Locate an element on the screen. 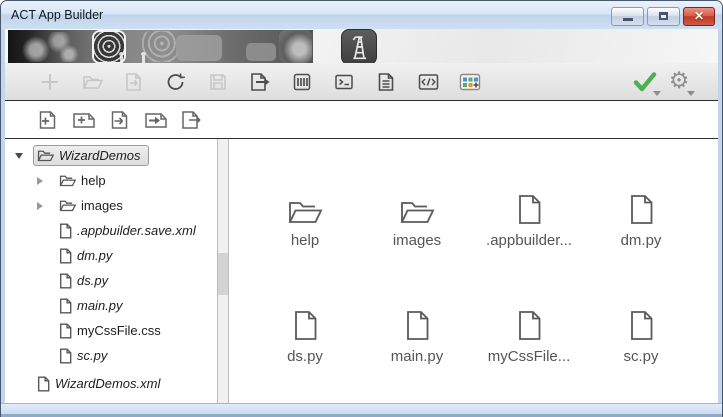 The image size is (723, 417). tree-scrollbar is located at coordinates (223, 271).